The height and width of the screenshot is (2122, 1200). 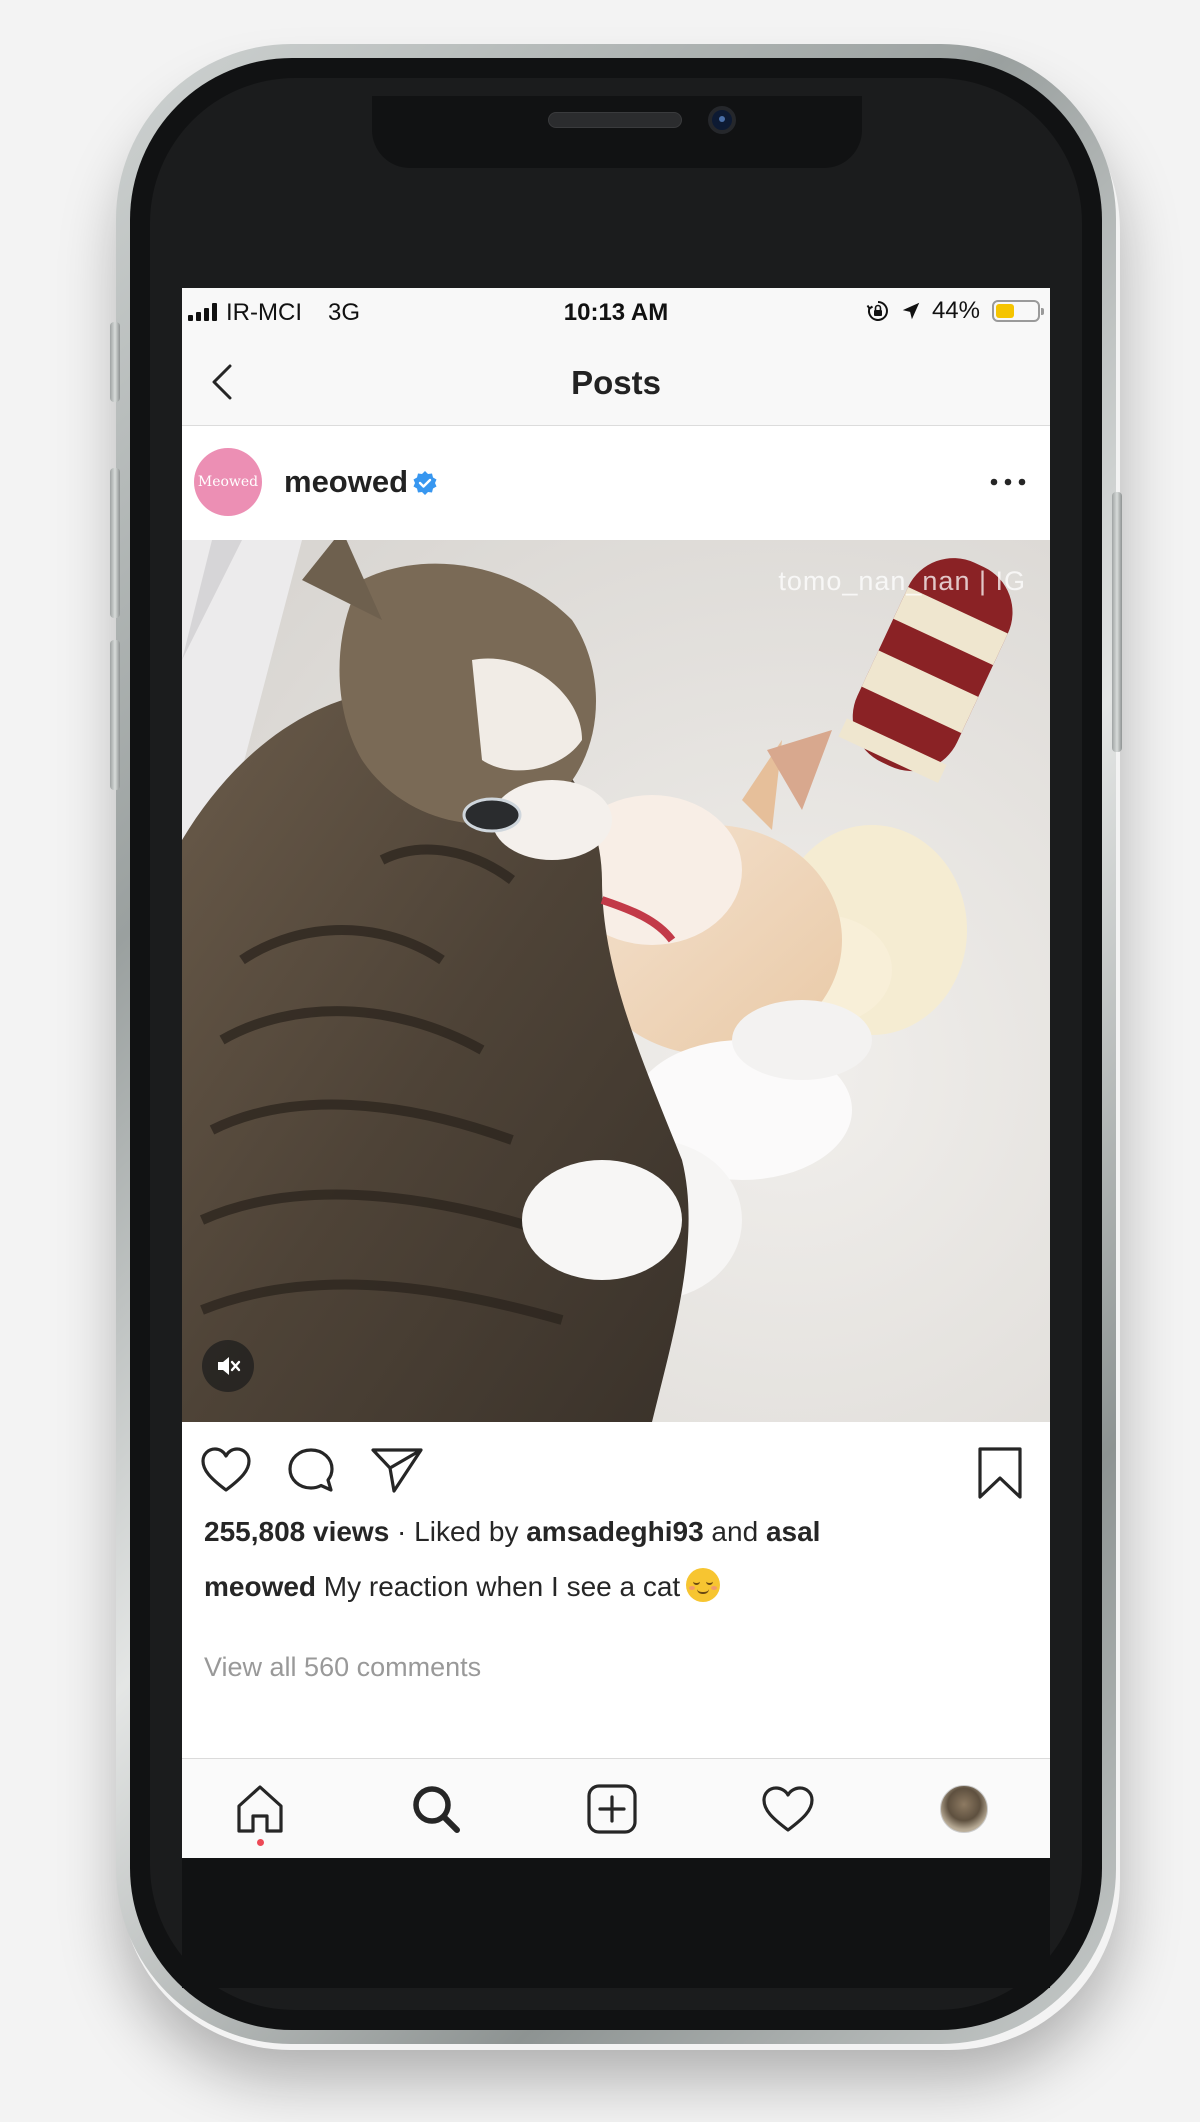 I want to click on volume-down-button, so click(x=115, y=715).